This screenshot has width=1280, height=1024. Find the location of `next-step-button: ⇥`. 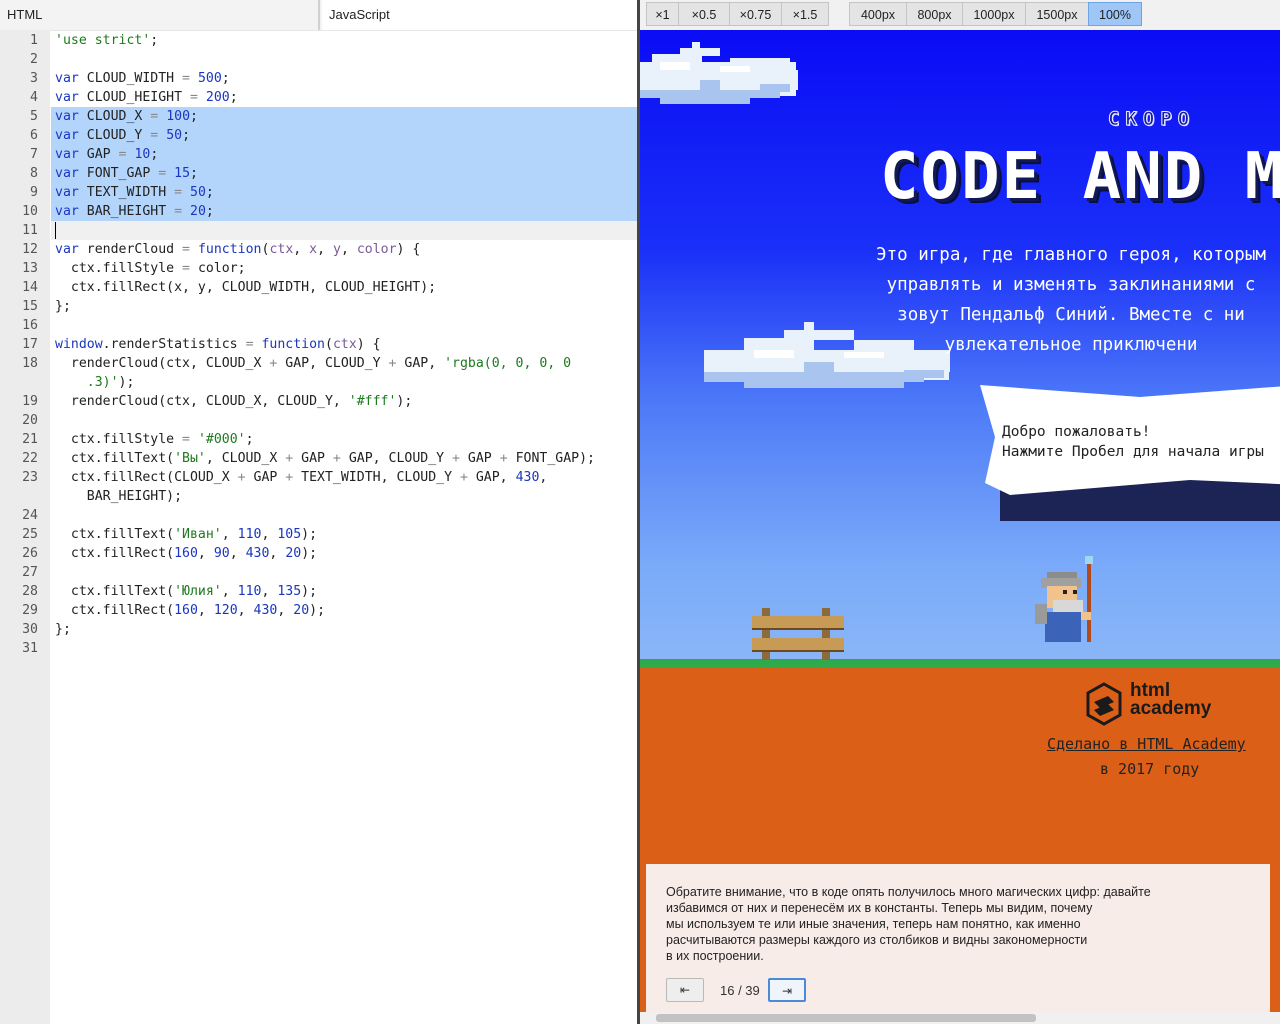

next-step-button: ⇥ is located at coordinates (787, 990).